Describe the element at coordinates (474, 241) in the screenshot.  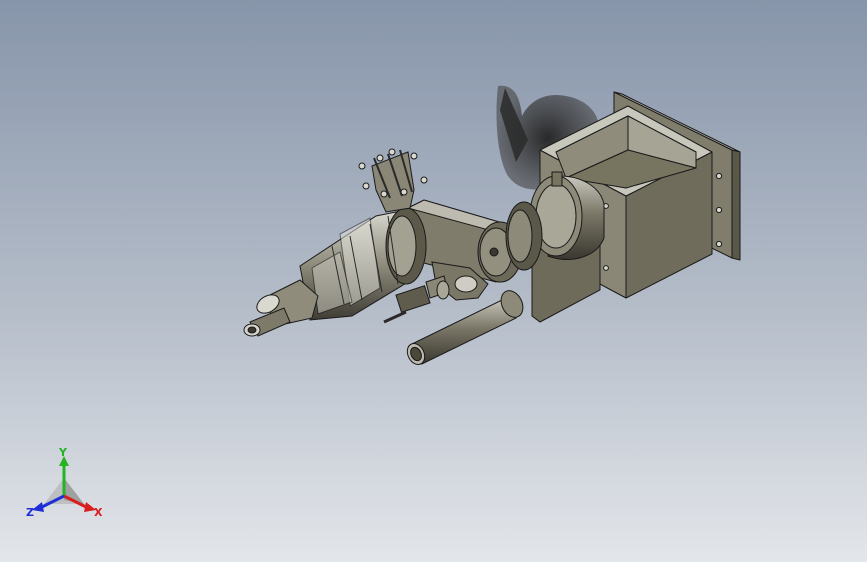
I see `arm-link` at that location.